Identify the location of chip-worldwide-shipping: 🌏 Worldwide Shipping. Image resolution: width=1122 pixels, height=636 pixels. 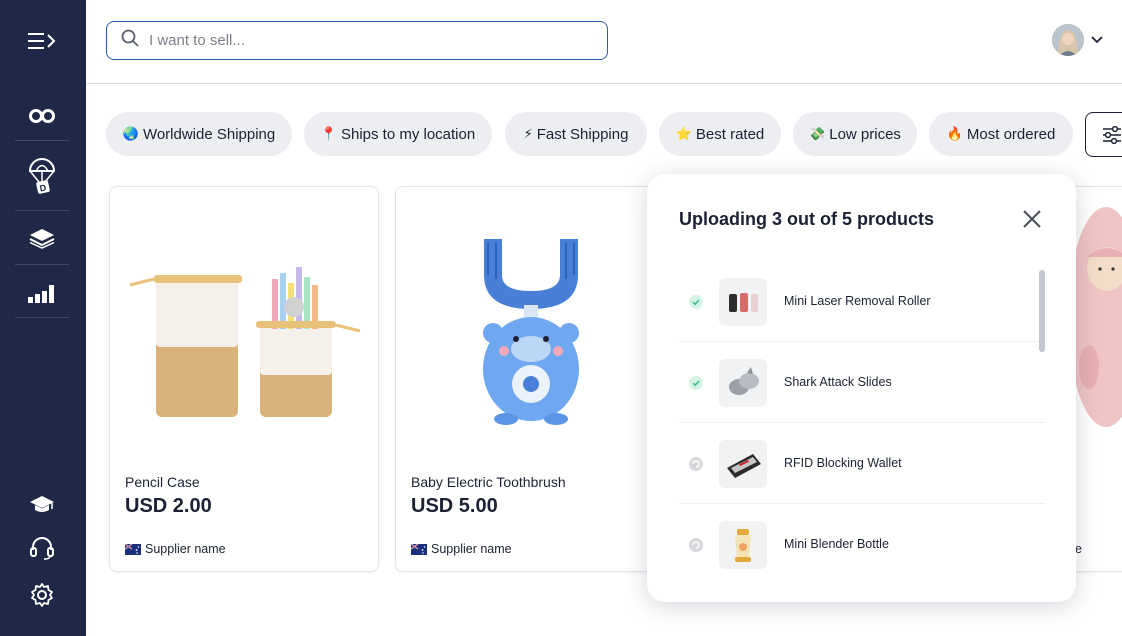
(199, 134).